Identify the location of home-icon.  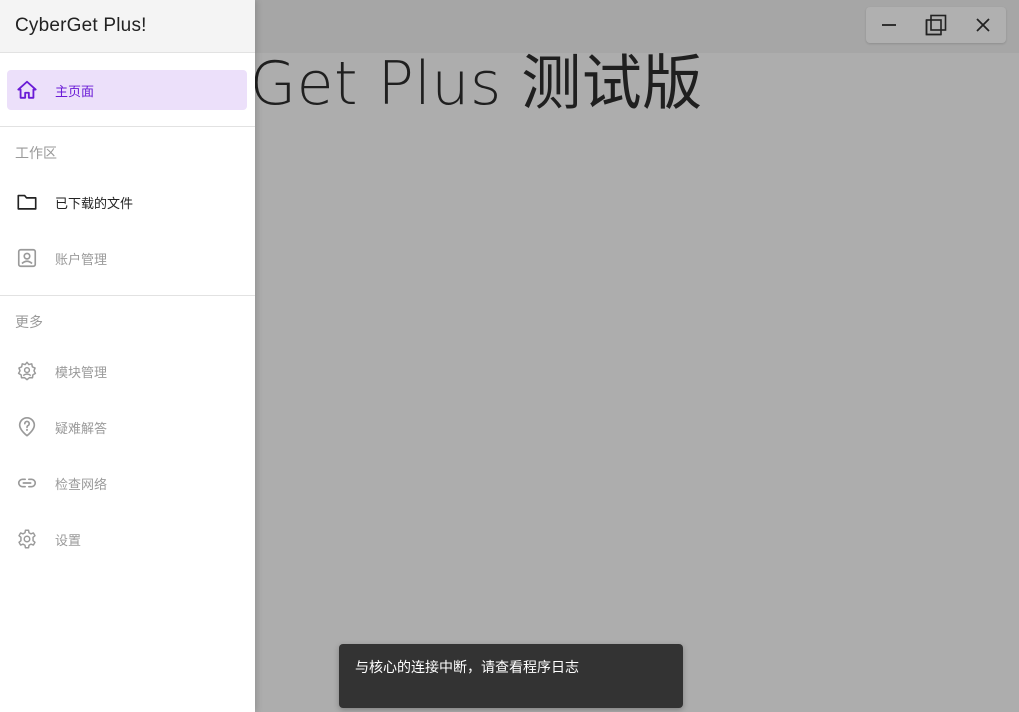
(27, 90).